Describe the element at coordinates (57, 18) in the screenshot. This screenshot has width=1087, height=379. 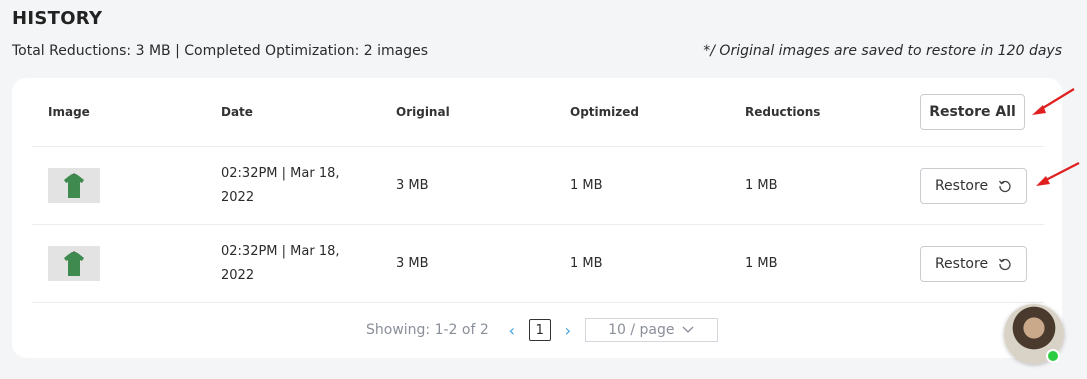
I see `page-title: HISTORY` at that location.